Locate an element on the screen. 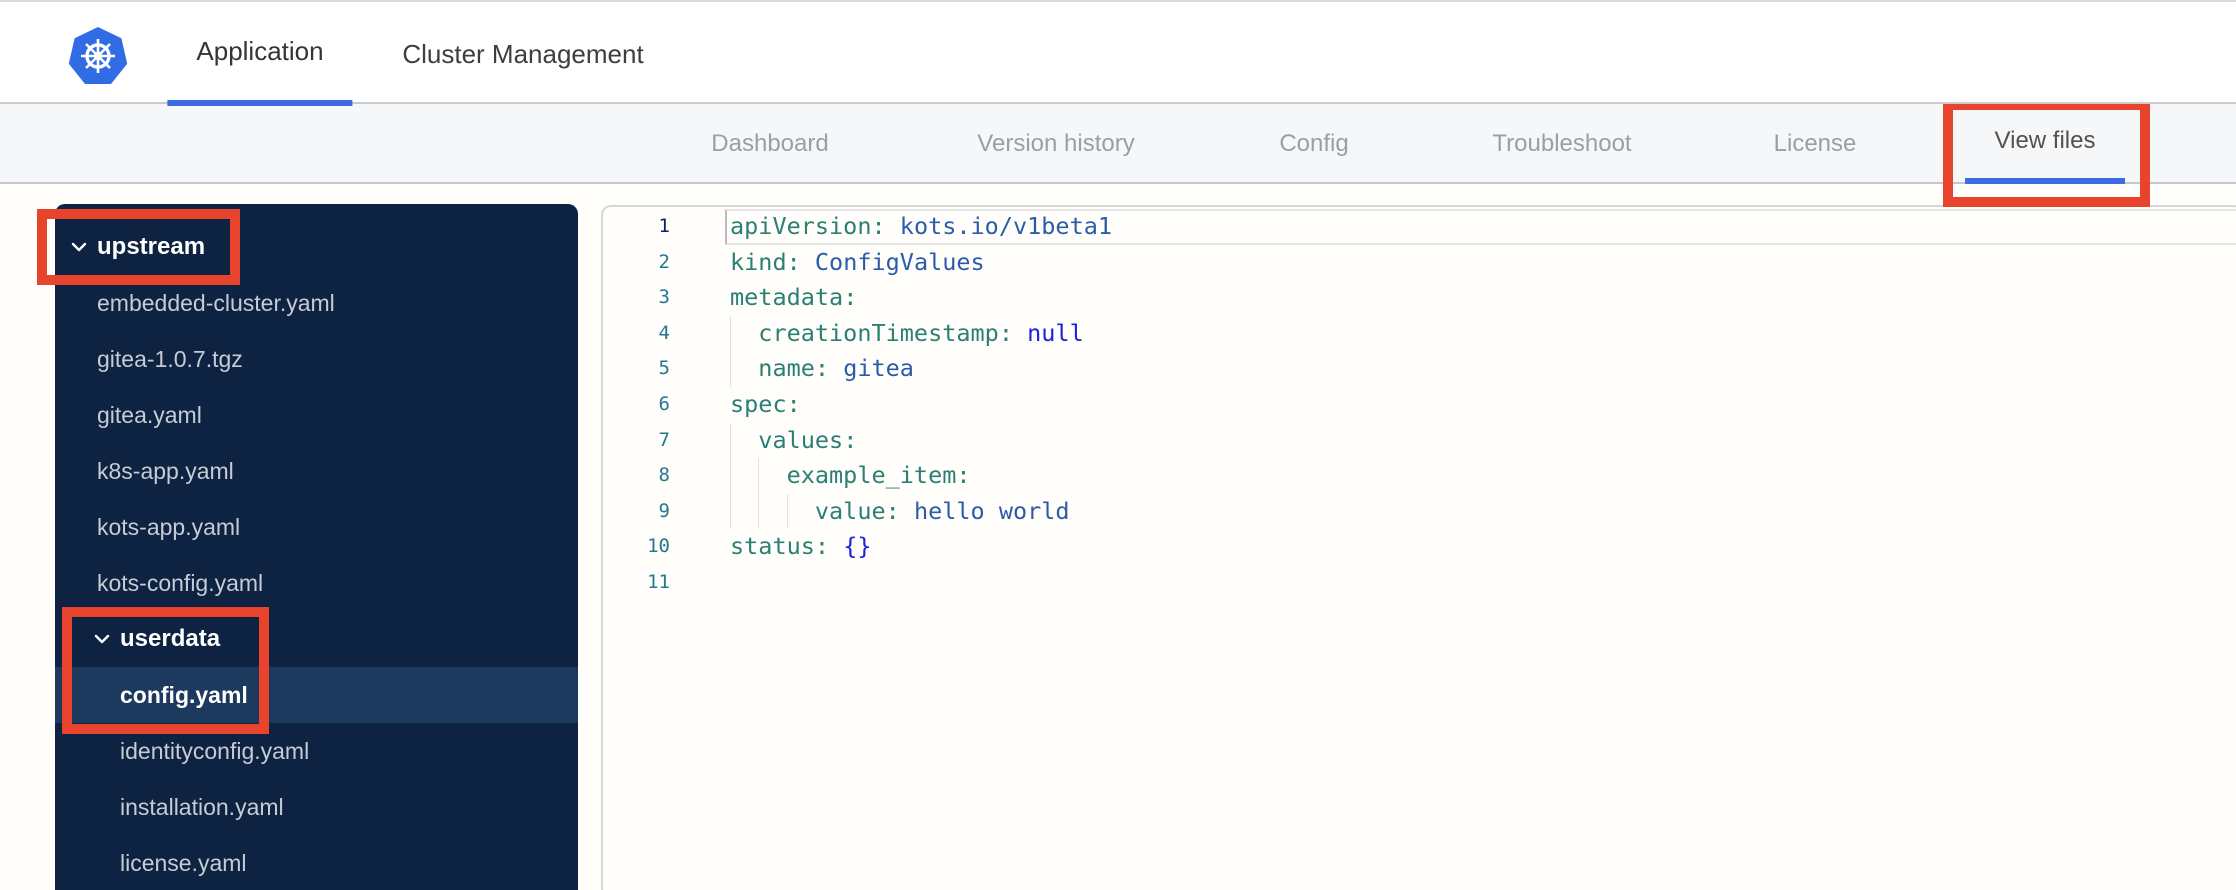 The width and height of the screenshot is (2236, 890). line-number: 7 is located at coordinates (664, 439).